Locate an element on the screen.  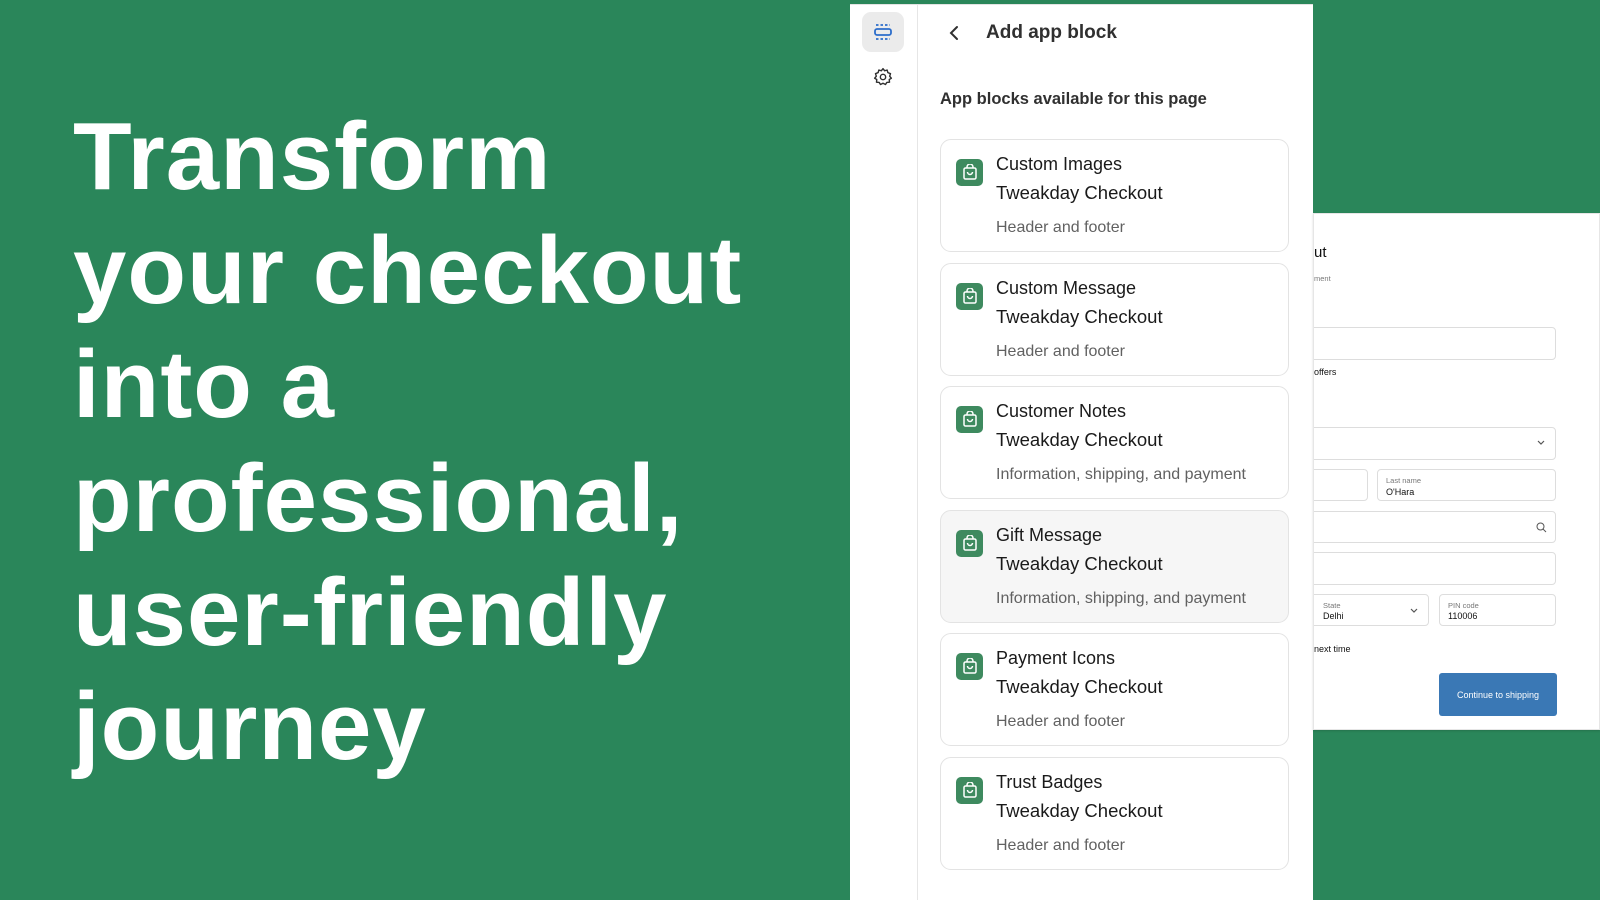
block-name: Trust Badges is located at coordinates (1049, 781).